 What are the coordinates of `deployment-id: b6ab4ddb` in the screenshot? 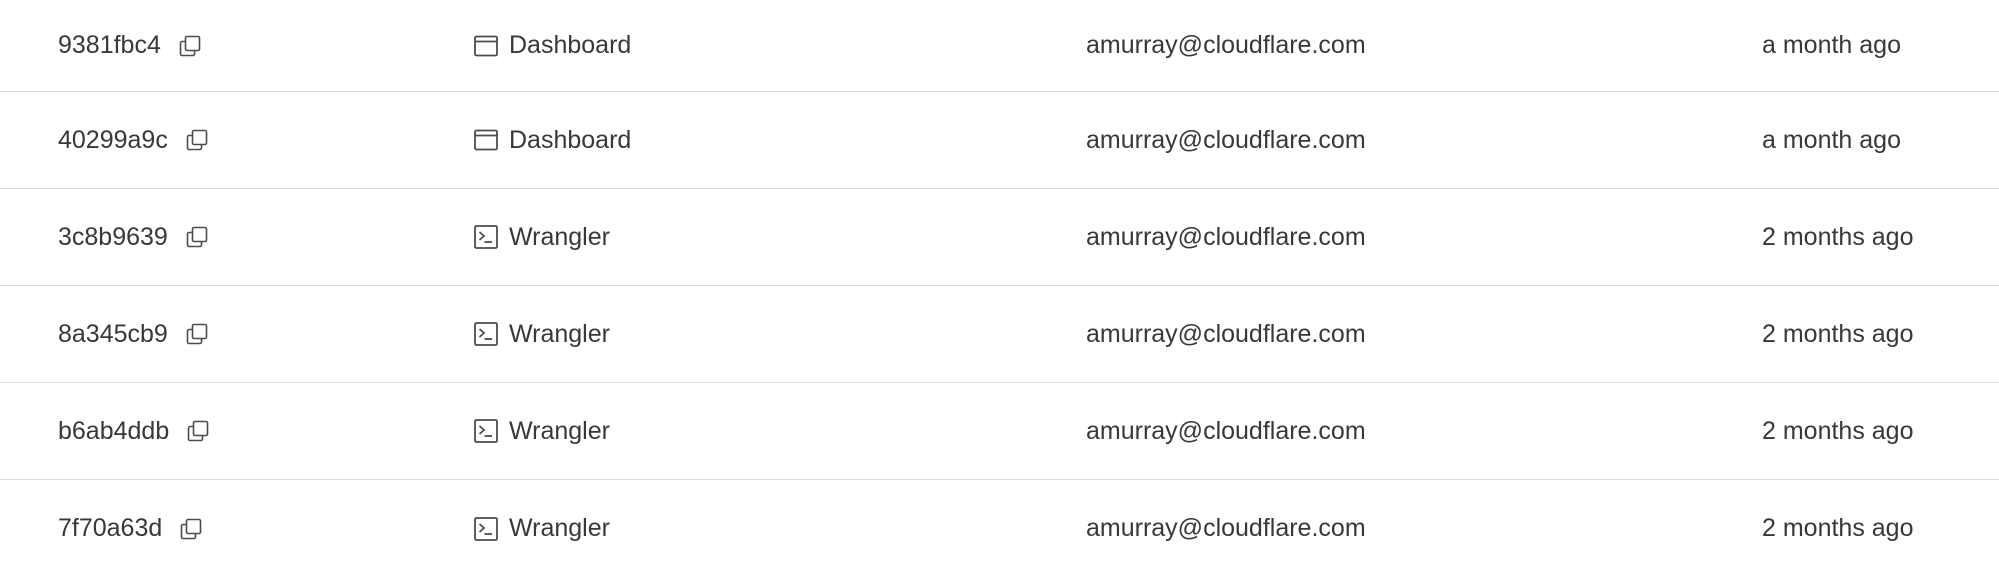 It's located at (114, 430).